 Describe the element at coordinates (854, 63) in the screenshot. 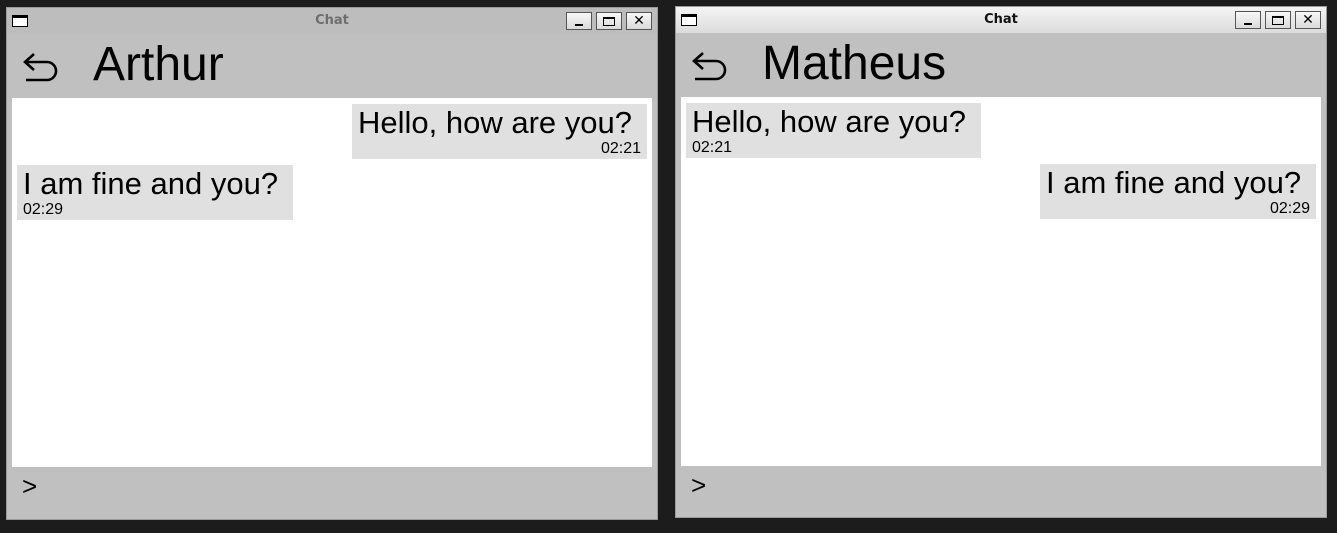

I see `contact-name: Matheus` at that location.